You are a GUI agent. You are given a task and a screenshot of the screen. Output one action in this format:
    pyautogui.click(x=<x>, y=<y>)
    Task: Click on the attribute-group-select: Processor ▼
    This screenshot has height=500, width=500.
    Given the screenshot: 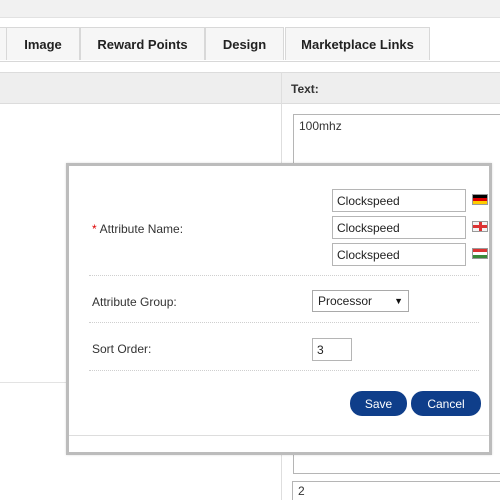 What is the action you would take?
    pyautogui.click(x=360, y=301)
    